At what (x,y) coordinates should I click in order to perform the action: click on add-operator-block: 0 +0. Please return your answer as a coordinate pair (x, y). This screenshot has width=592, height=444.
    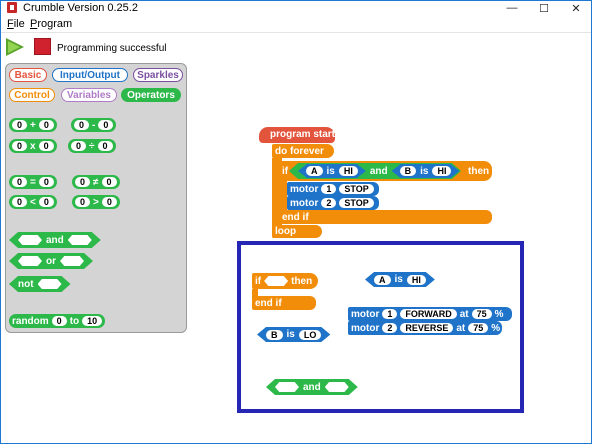
    Looking at the image, I should click on (33, 125).